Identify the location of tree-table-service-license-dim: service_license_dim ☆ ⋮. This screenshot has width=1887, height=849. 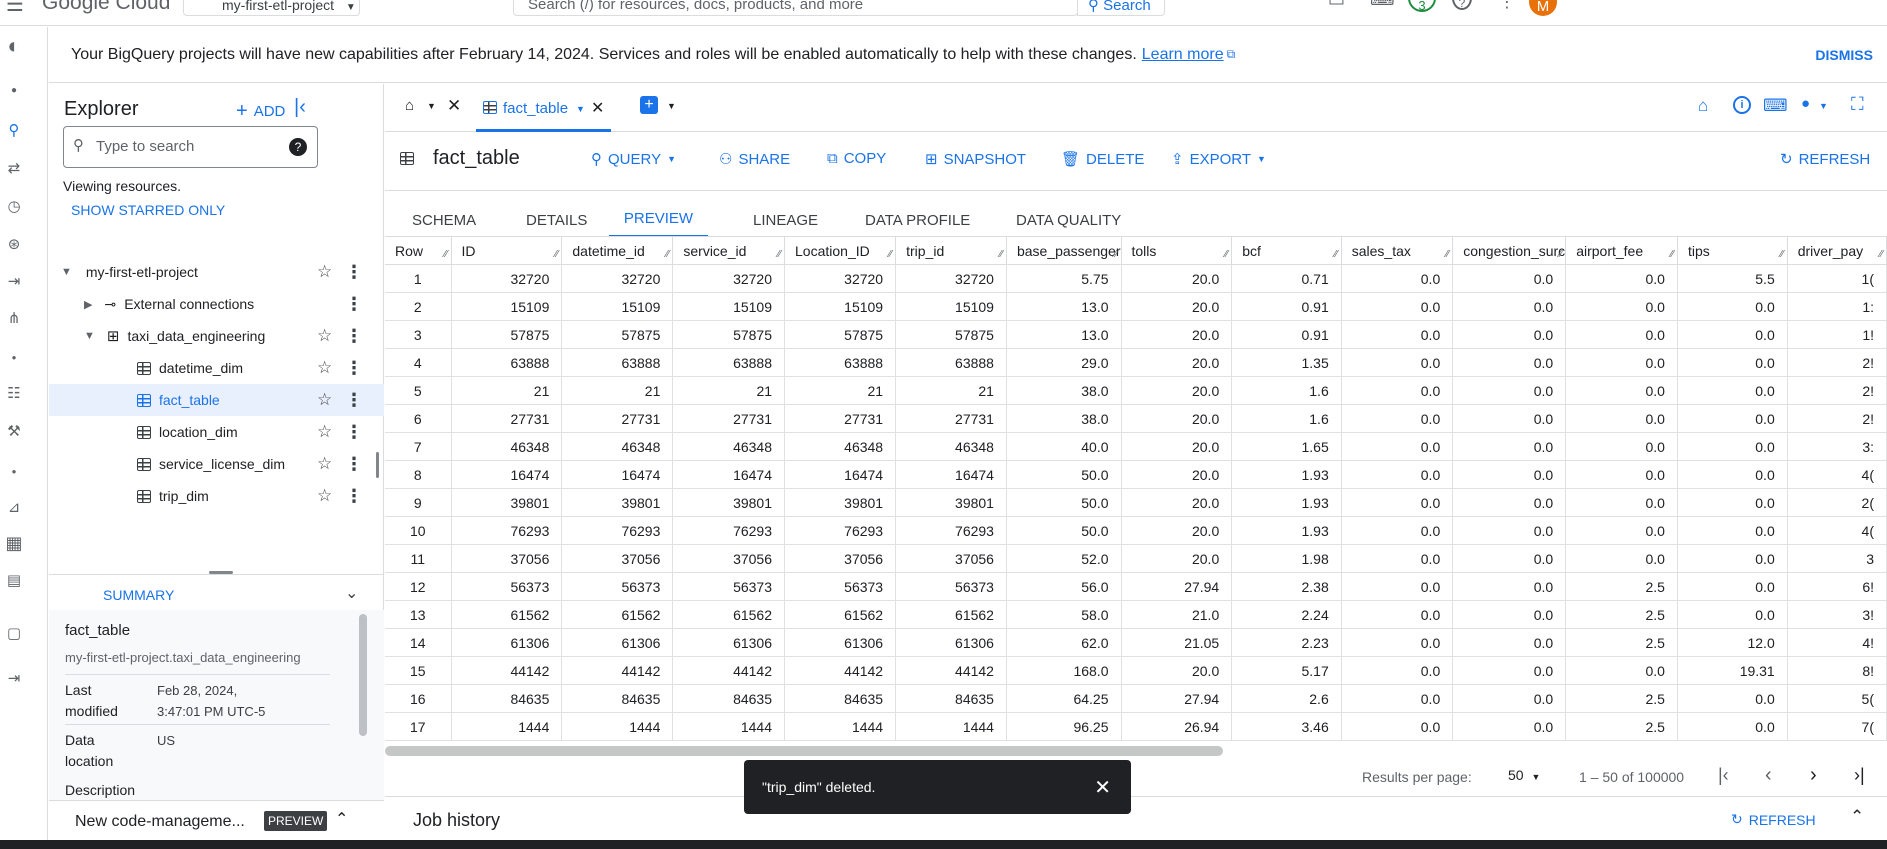
(216, 464).